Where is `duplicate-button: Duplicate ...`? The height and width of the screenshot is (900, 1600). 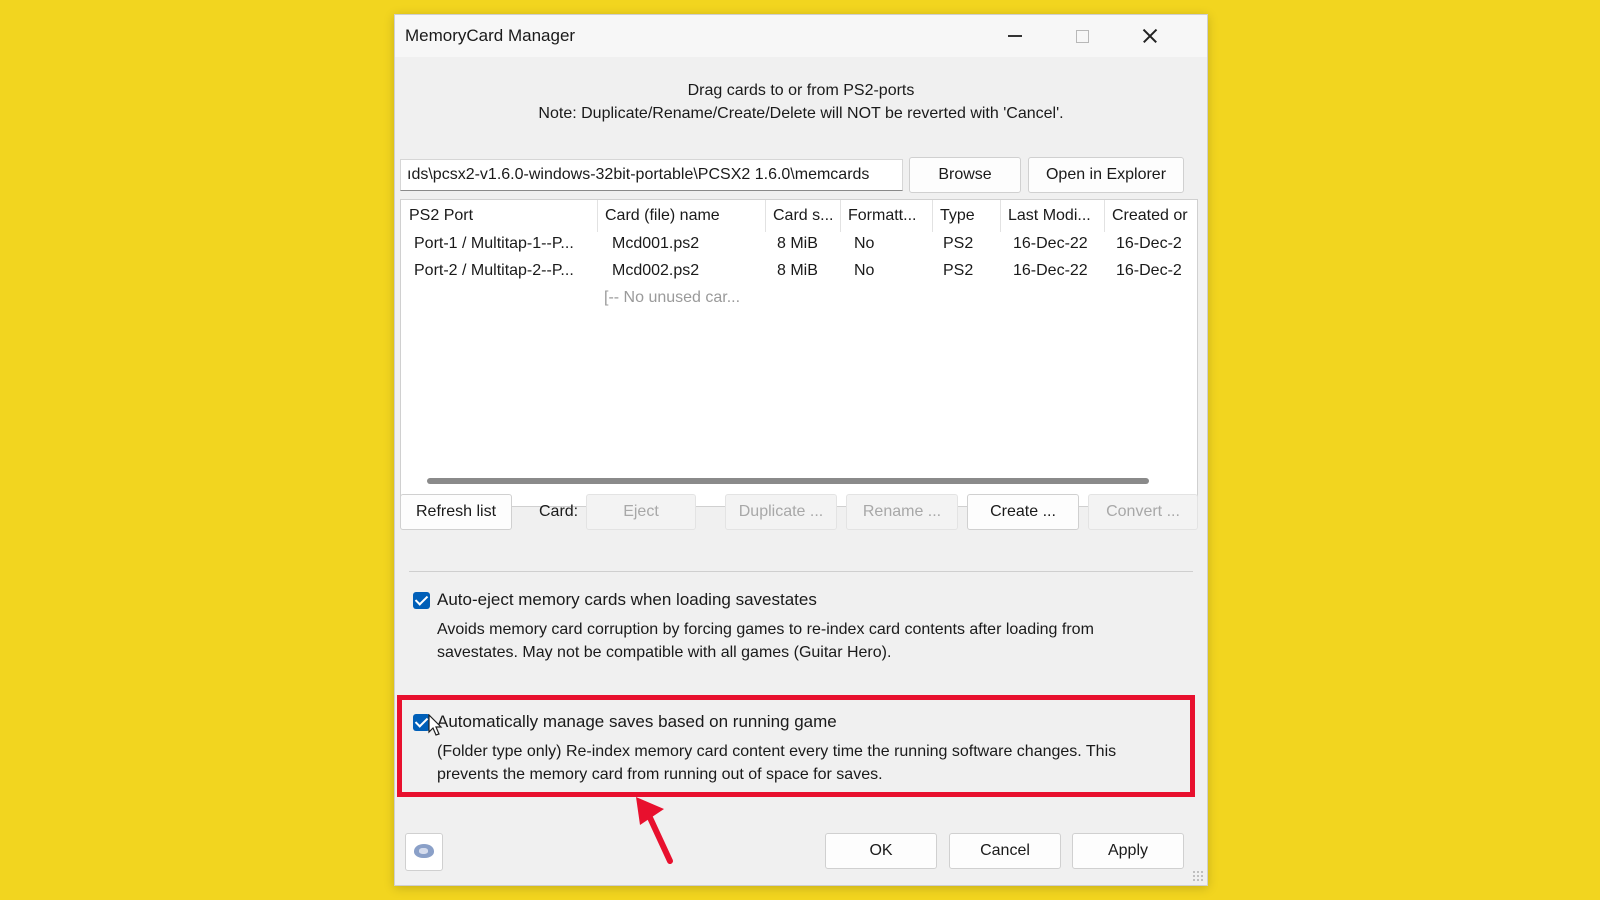 duplicate-button: Duplicate ... is located at coordinates (781, 512).